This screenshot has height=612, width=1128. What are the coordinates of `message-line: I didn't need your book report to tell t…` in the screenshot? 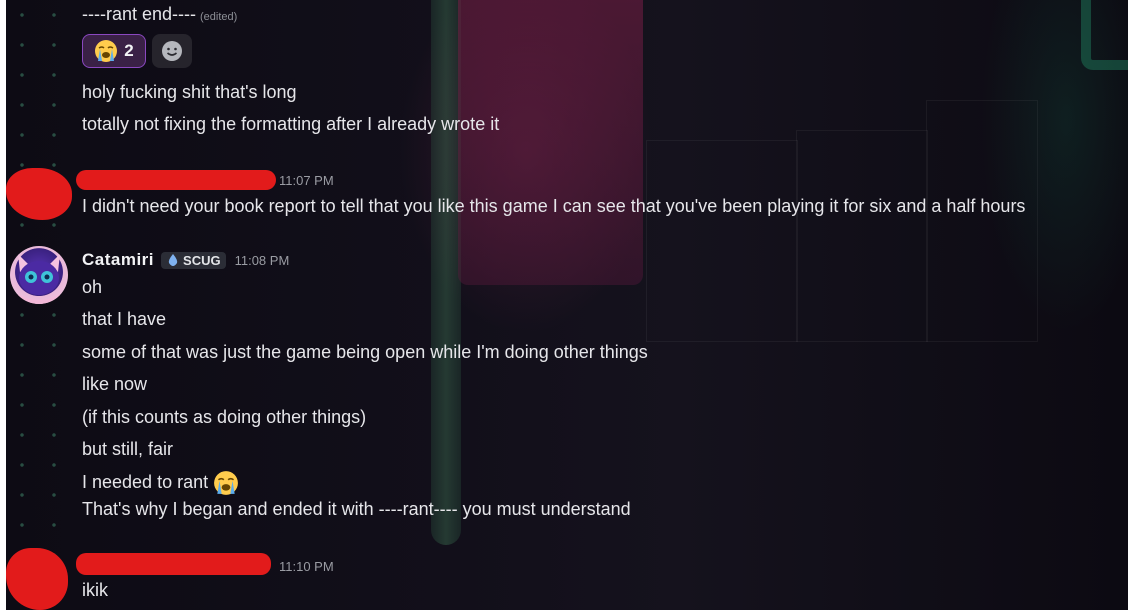 It's located at (553, 206).